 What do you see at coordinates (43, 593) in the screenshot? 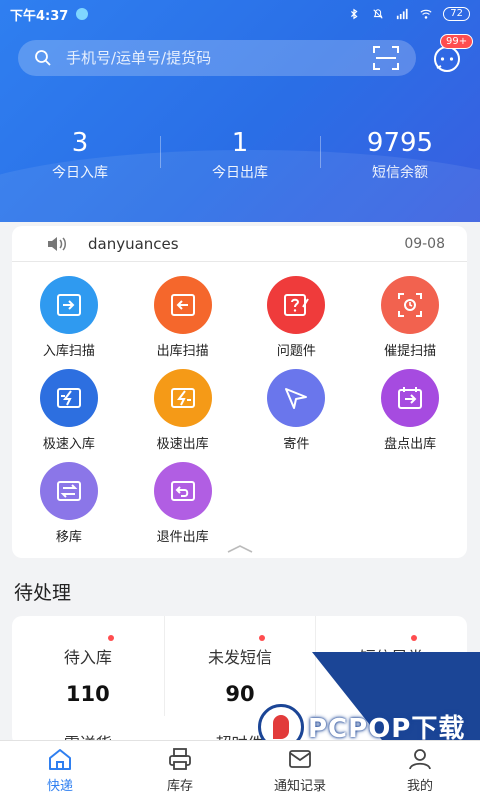
I see `pending-section-title: 待处理` at bounding box center [43, 593].